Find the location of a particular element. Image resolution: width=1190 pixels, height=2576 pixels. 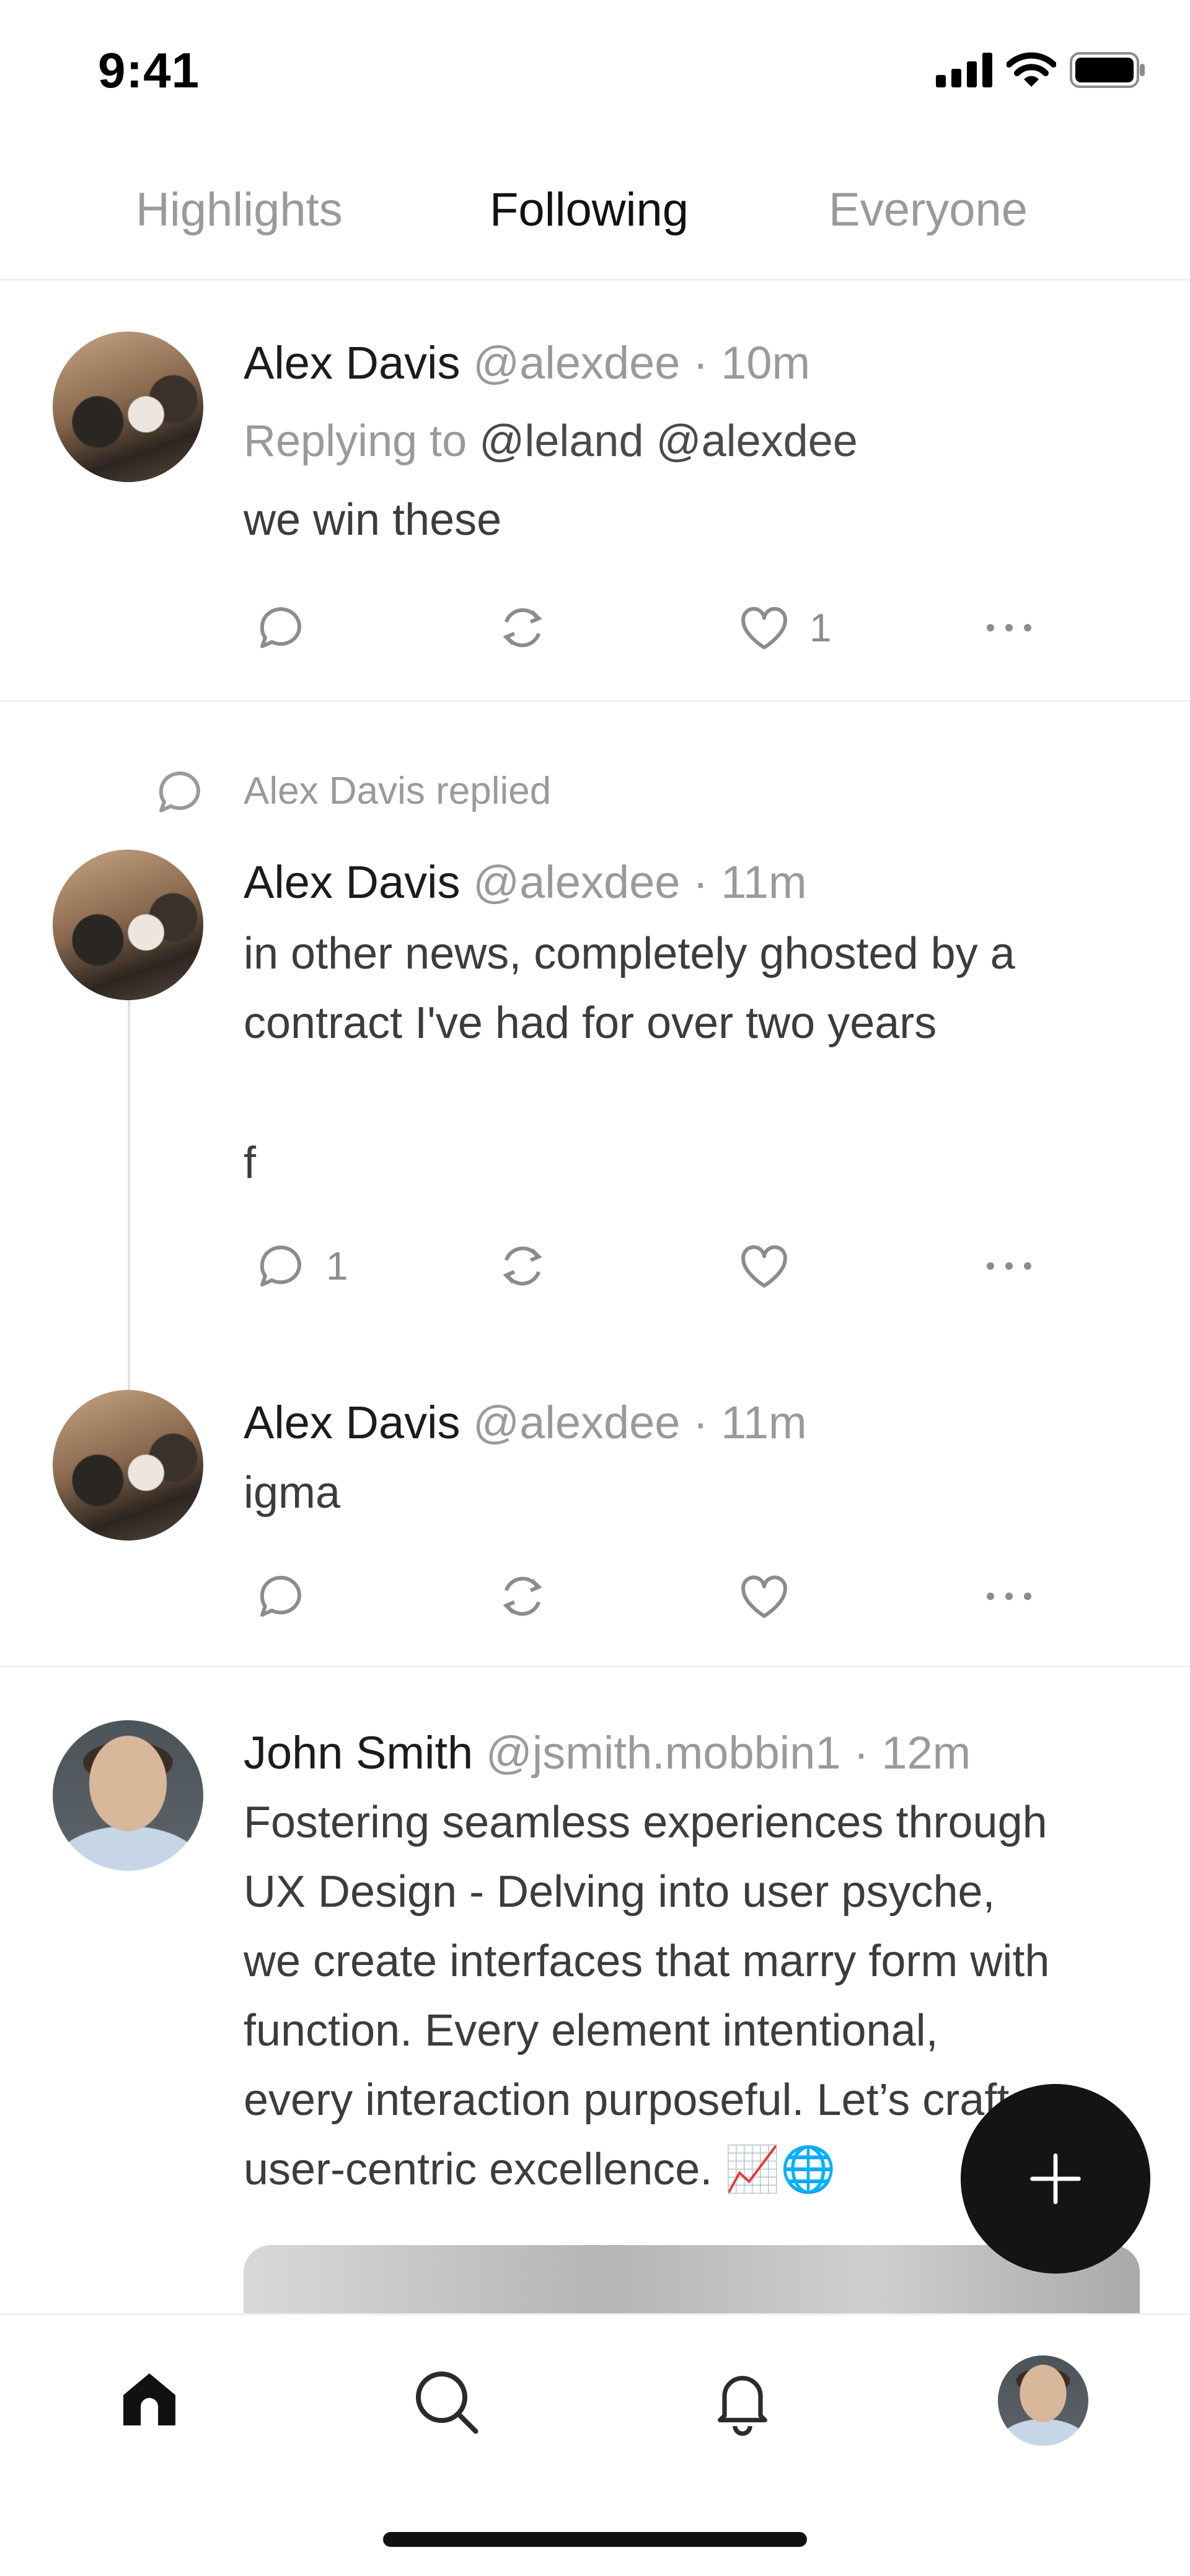

nav-search is located at coordinates (446, 2404).